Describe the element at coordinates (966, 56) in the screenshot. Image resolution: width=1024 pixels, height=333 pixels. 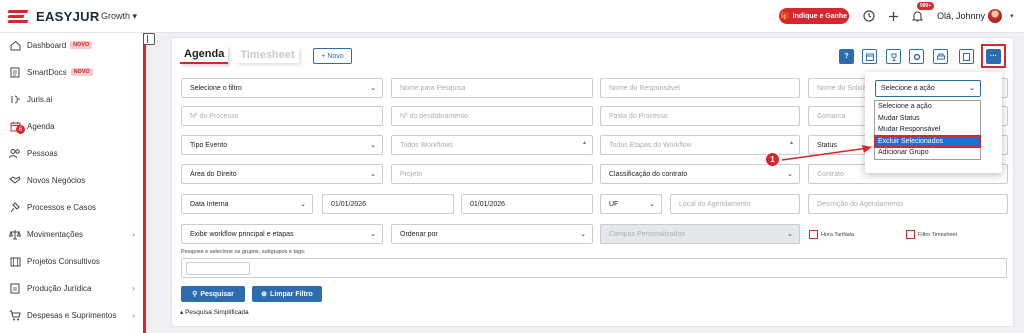
I see `pdf-icon` at that location.